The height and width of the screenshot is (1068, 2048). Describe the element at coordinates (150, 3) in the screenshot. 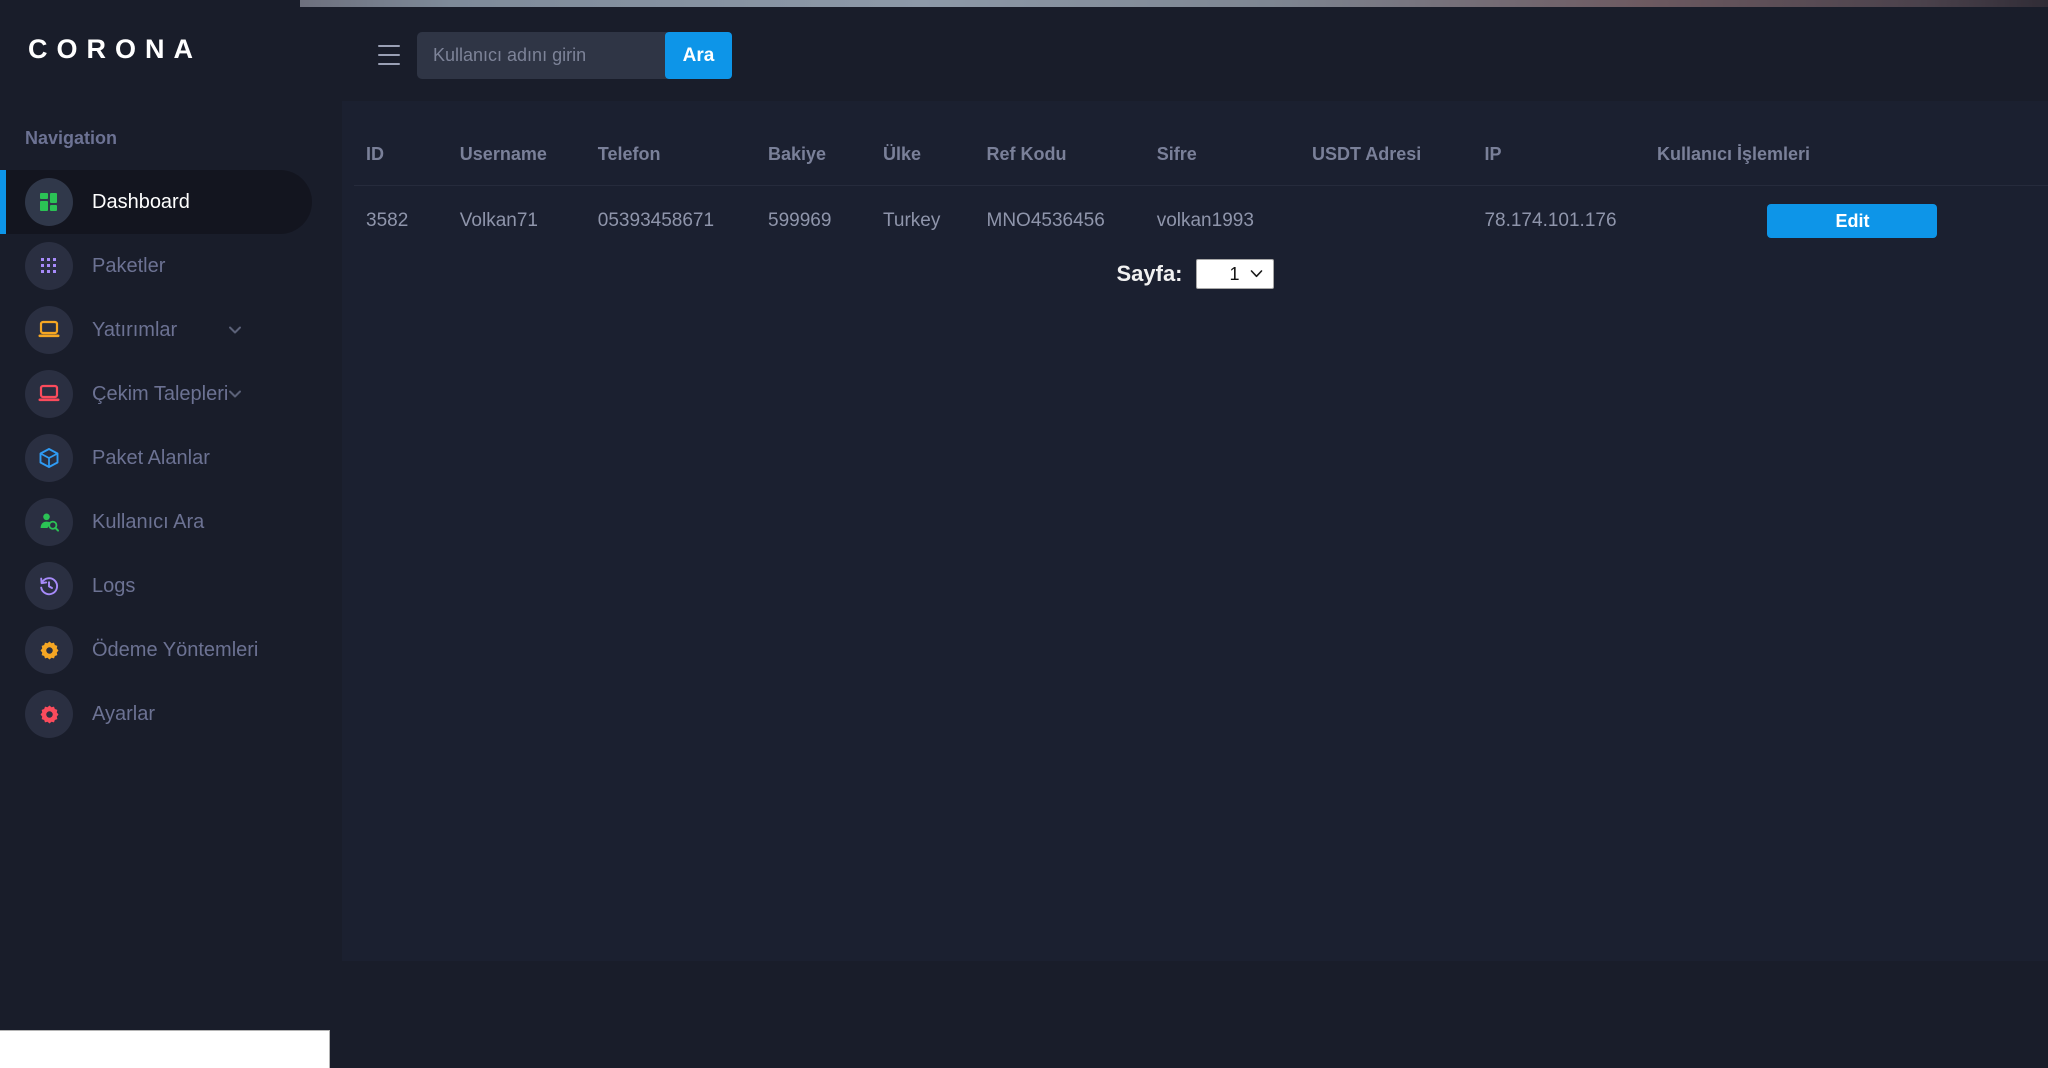

I see `browser-chrome-sliver-left-mask` at that location.